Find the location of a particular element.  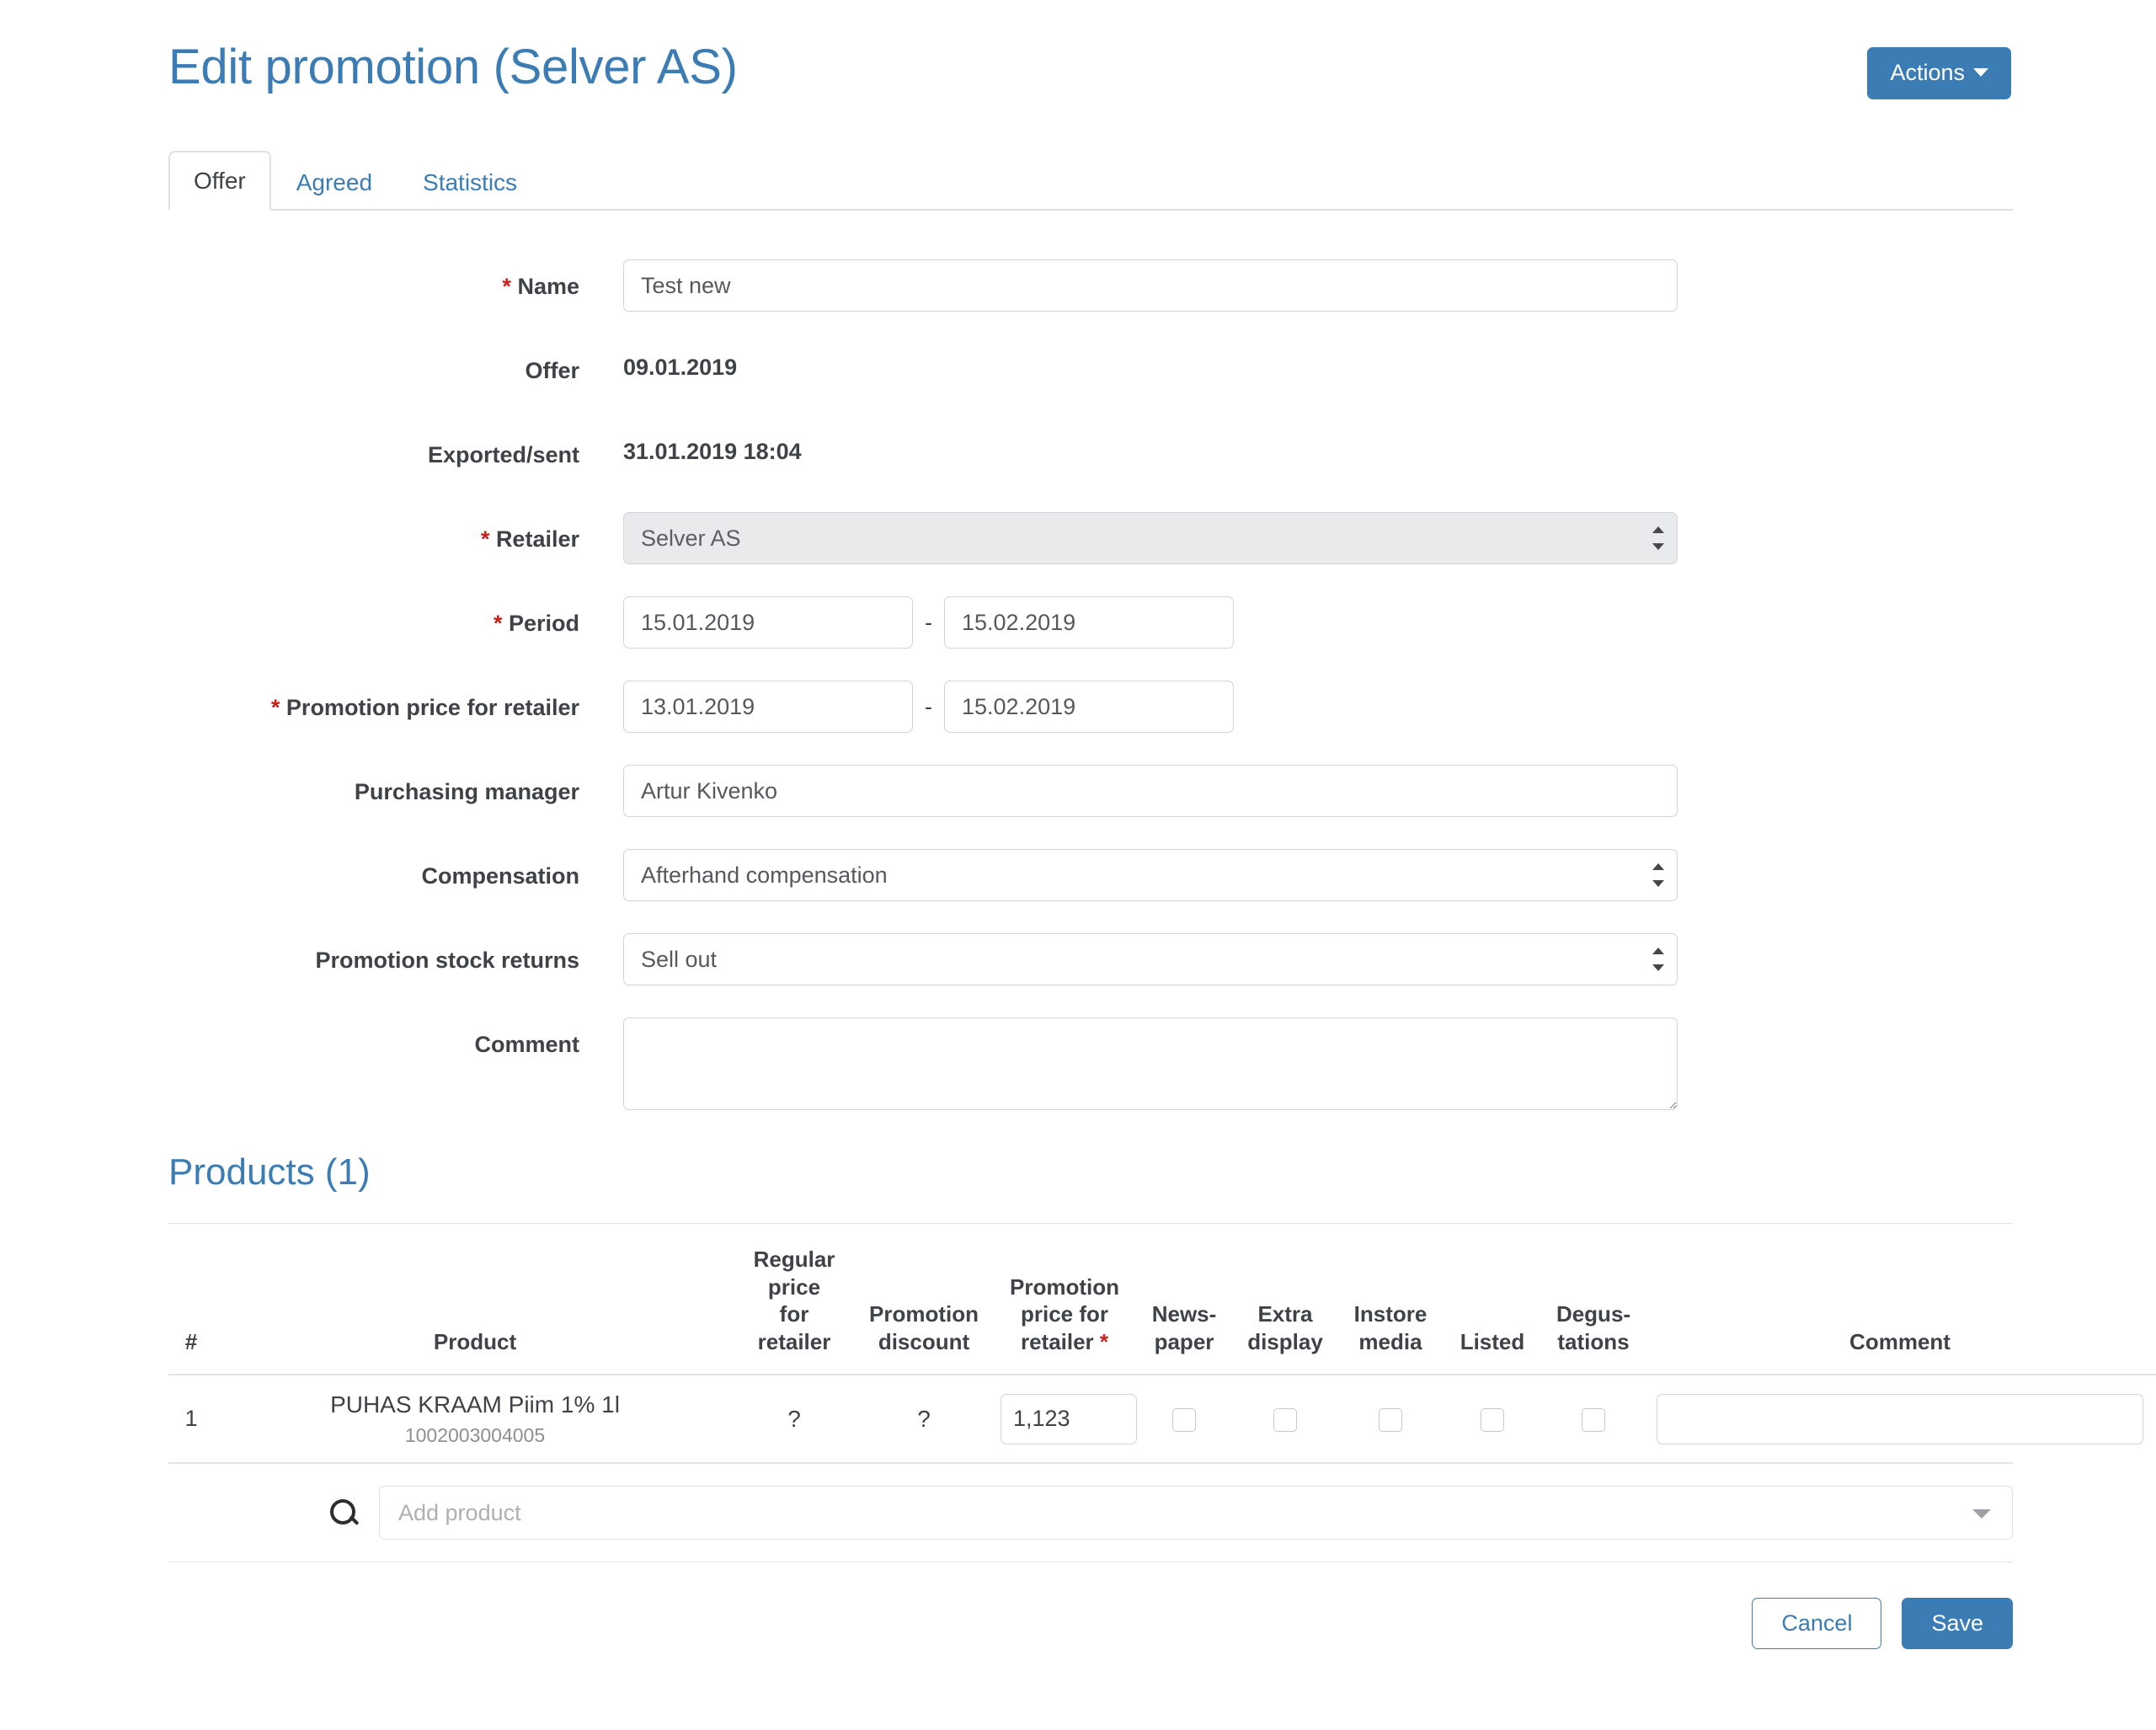

row-degustations is located at coordinates (1593, 1419).